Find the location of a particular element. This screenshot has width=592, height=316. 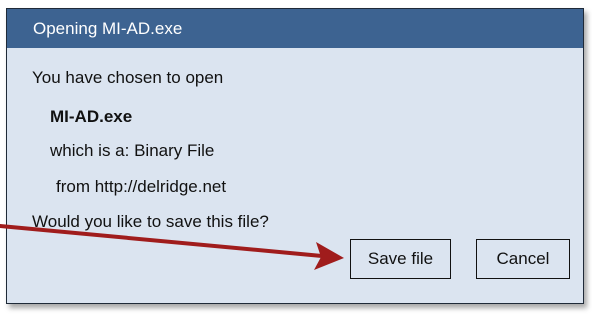

dialog-titlebar: Opening MI-AD.exe is located at coordinates (295, 28).